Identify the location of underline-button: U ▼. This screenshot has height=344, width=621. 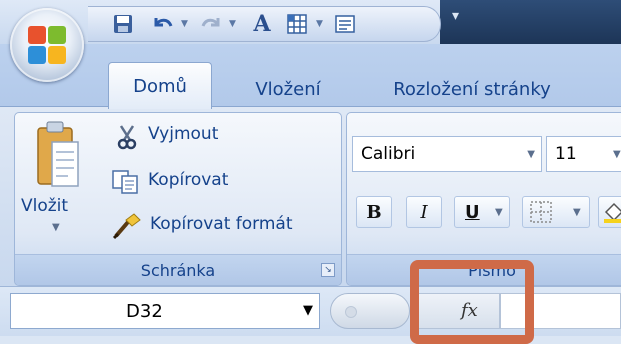
(482, 212).